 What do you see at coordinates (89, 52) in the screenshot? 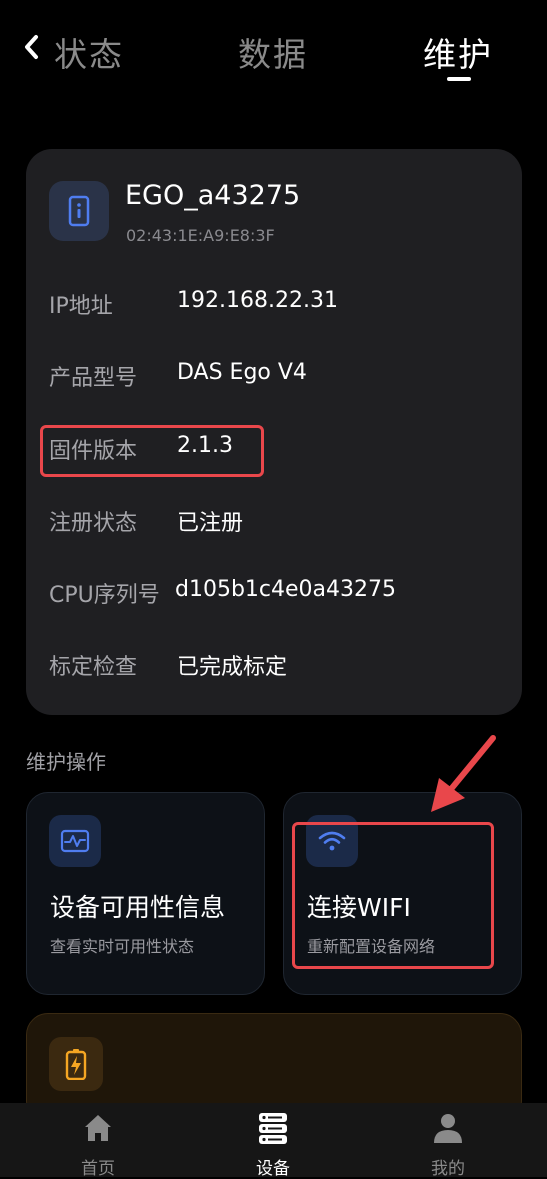
I see `tab-status: 状态` at bounding box center [89, 52].